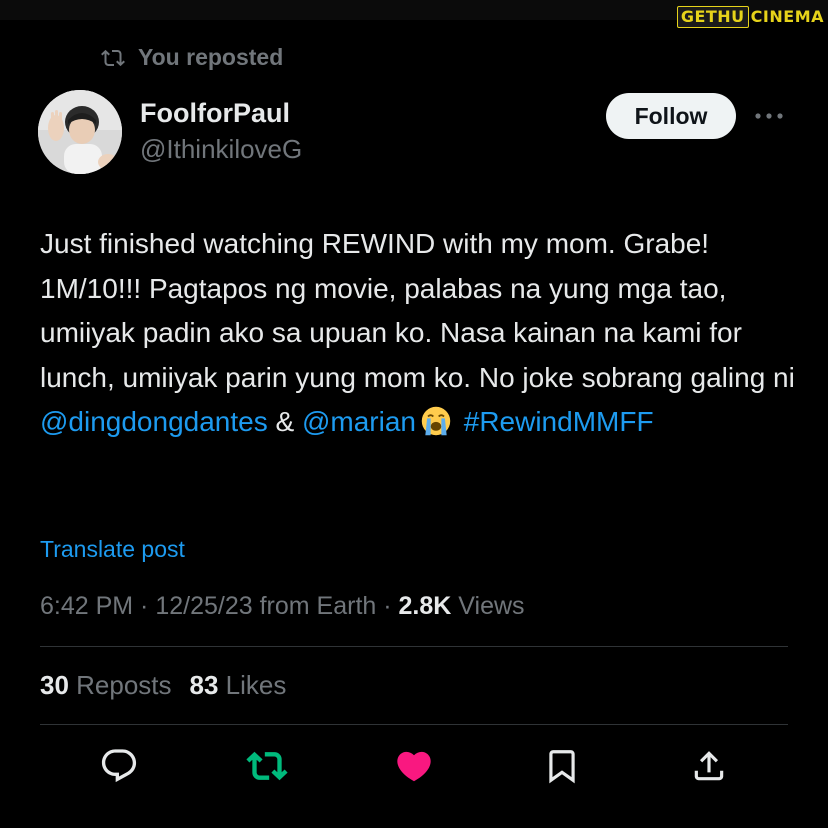 This screenshot has width=828, height=828. I want to click on watermark-logo: GETHU CINEMA, so click(750, 17).